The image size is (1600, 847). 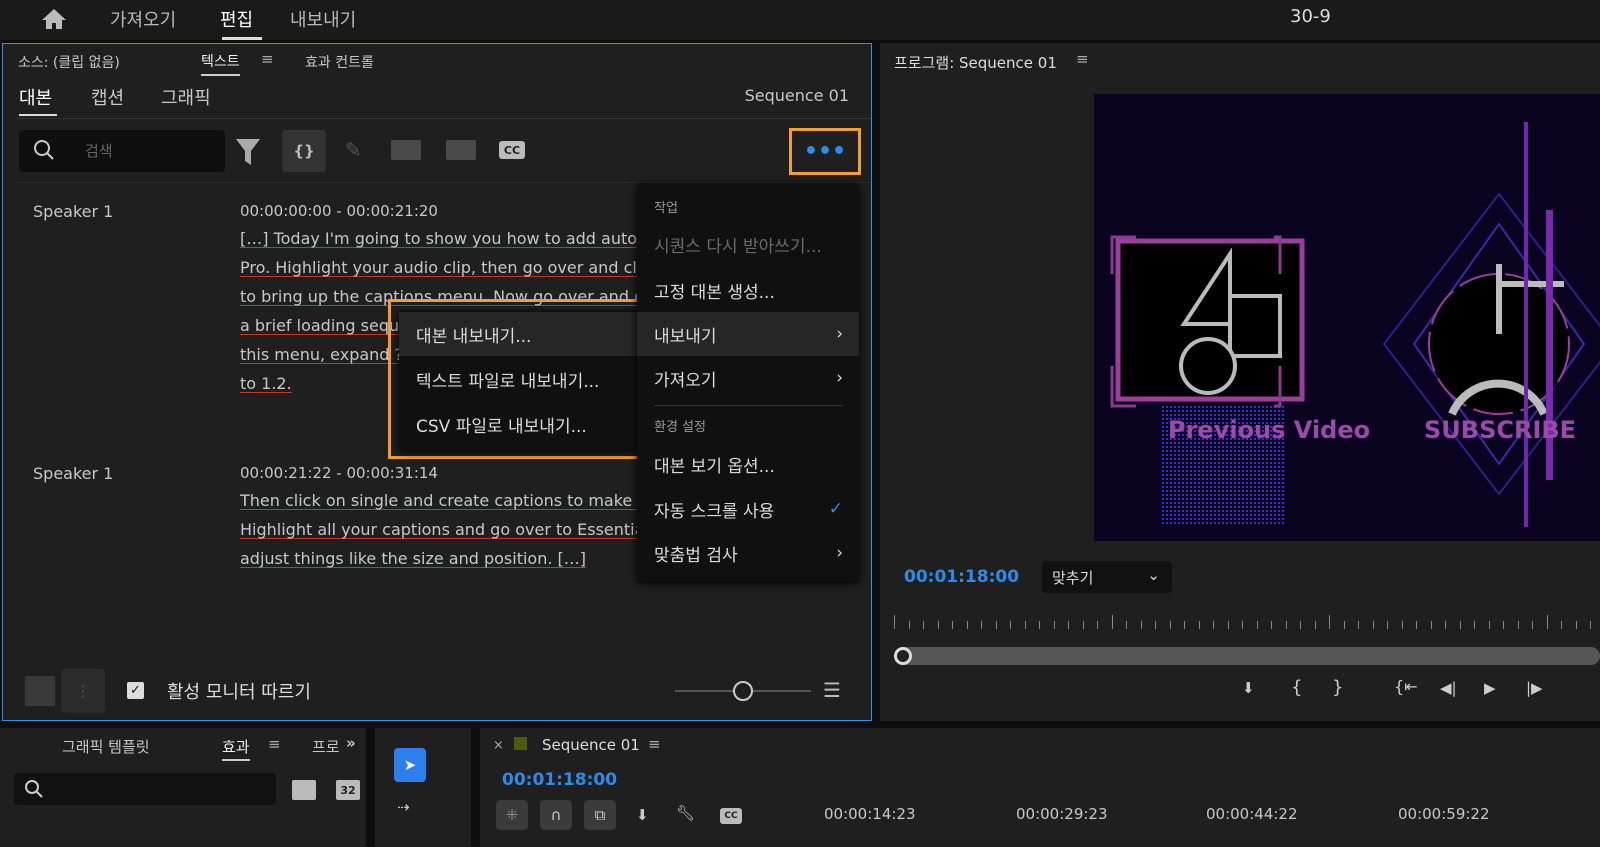 What do you see at coordinates (106, 746) in the screenshot?
I see `tab-graphic-templates: 그래픽 템플릿` at bounding box center [106, 746].